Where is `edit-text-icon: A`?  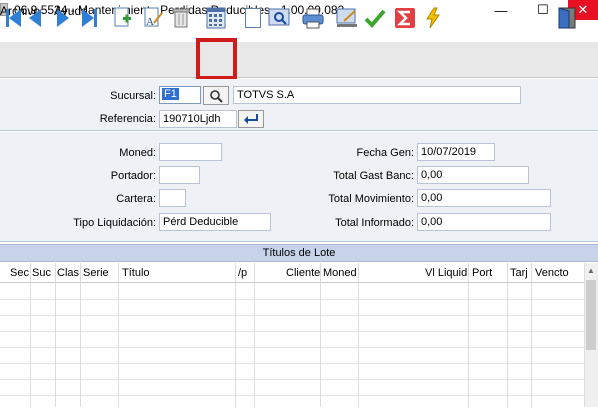
edit-text-icon: A is located at coordinates (153, 17).